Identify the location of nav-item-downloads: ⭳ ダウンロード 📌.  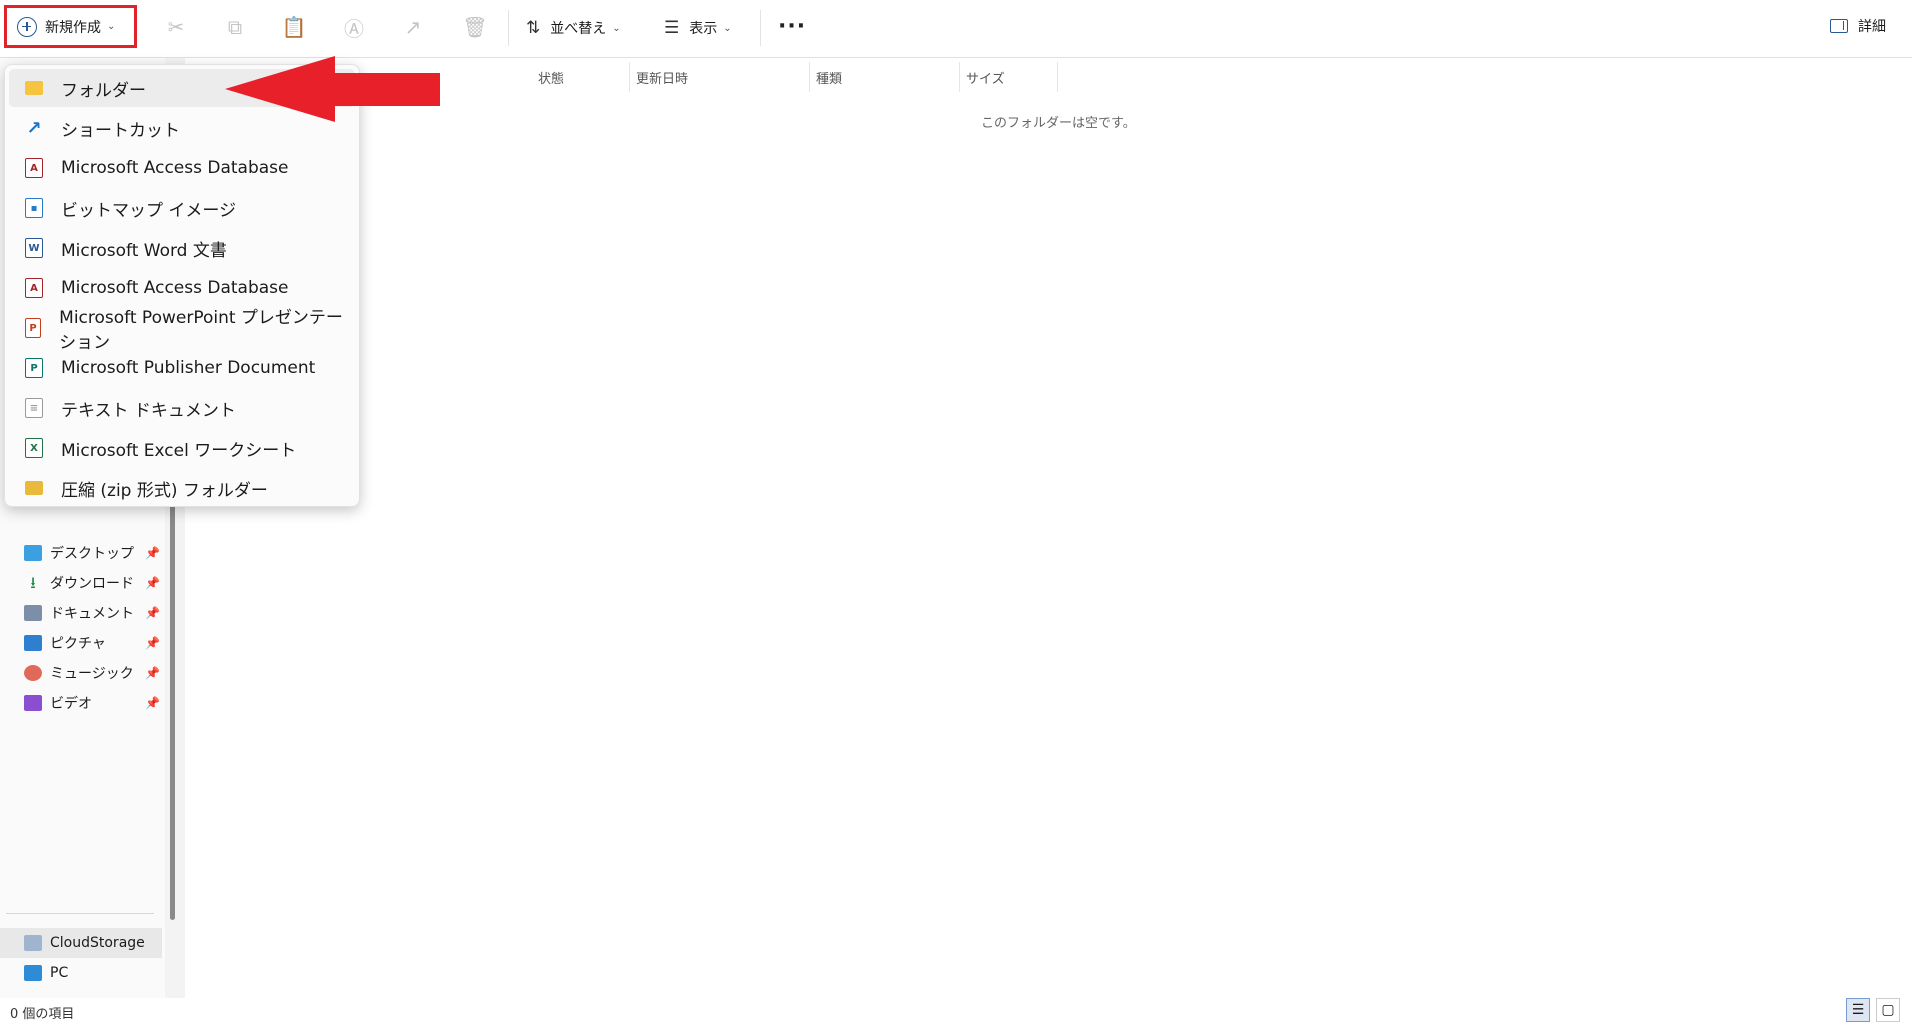
(92, 583).